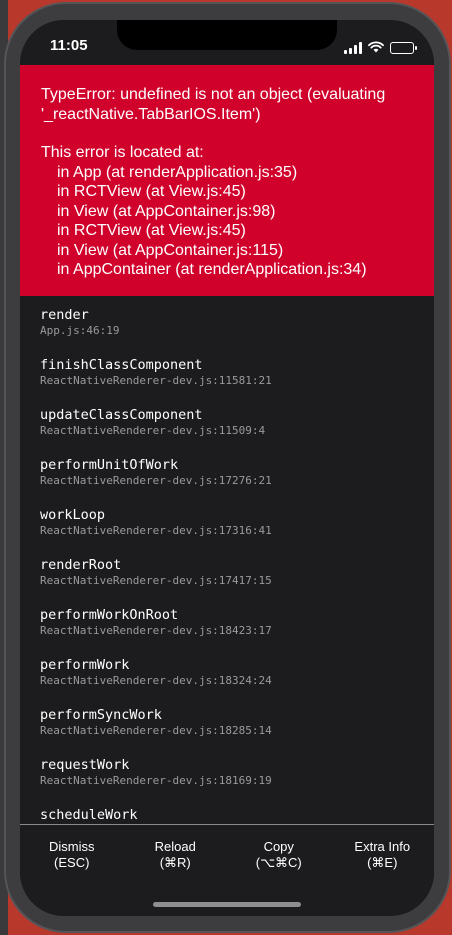 The width and height of the screenshot is (452, 935). Describe the element at coordinates (382, 862) in the screenshot. I see `extra-info-button-shortcut: (⌘E)` at that location.